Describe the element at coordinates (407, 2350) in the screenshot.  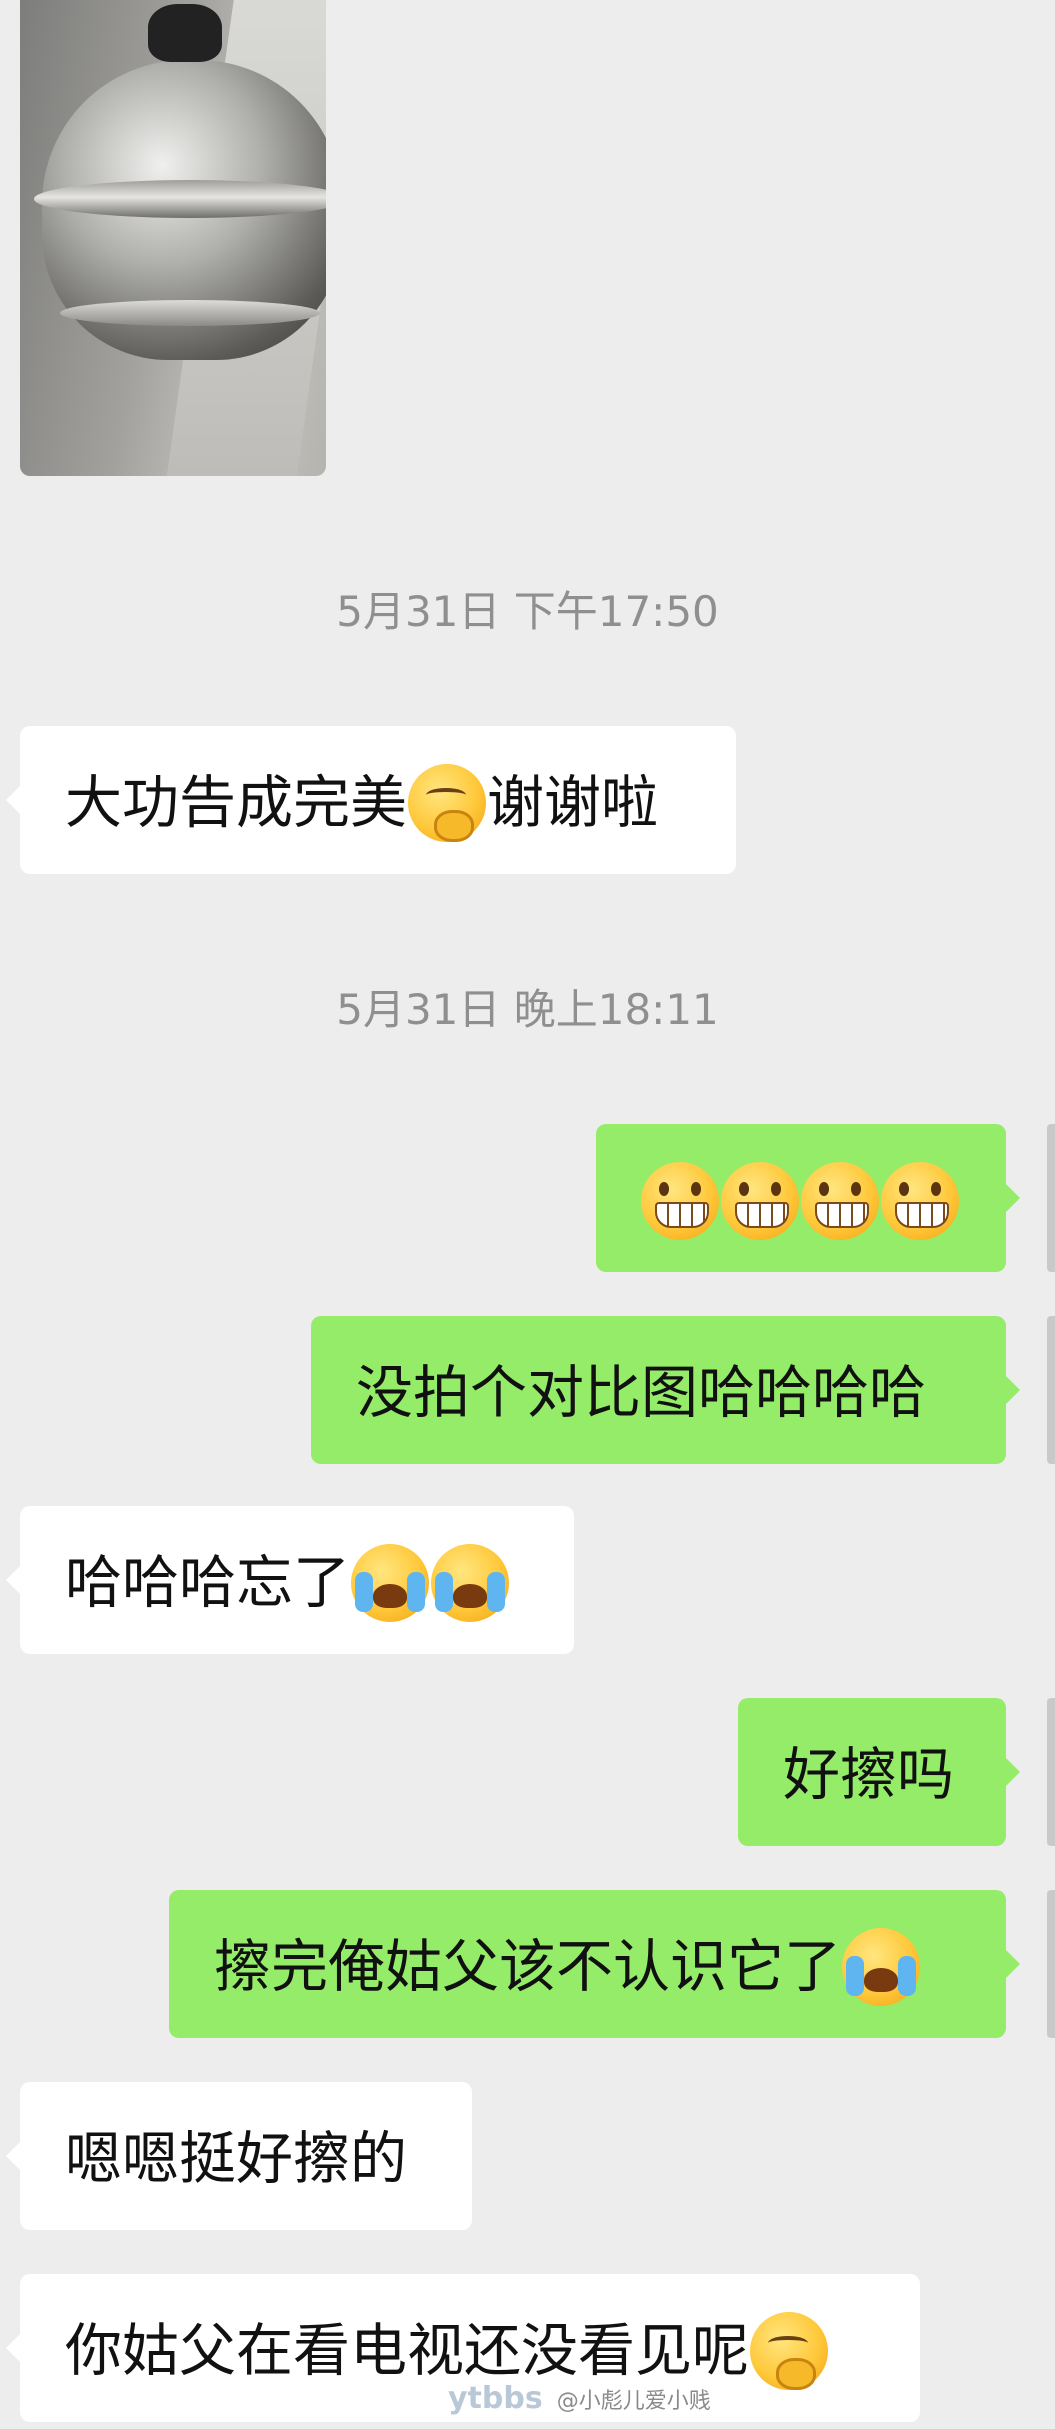
I see `message-text: 你姑父在看电视还没看见呢` at that location.